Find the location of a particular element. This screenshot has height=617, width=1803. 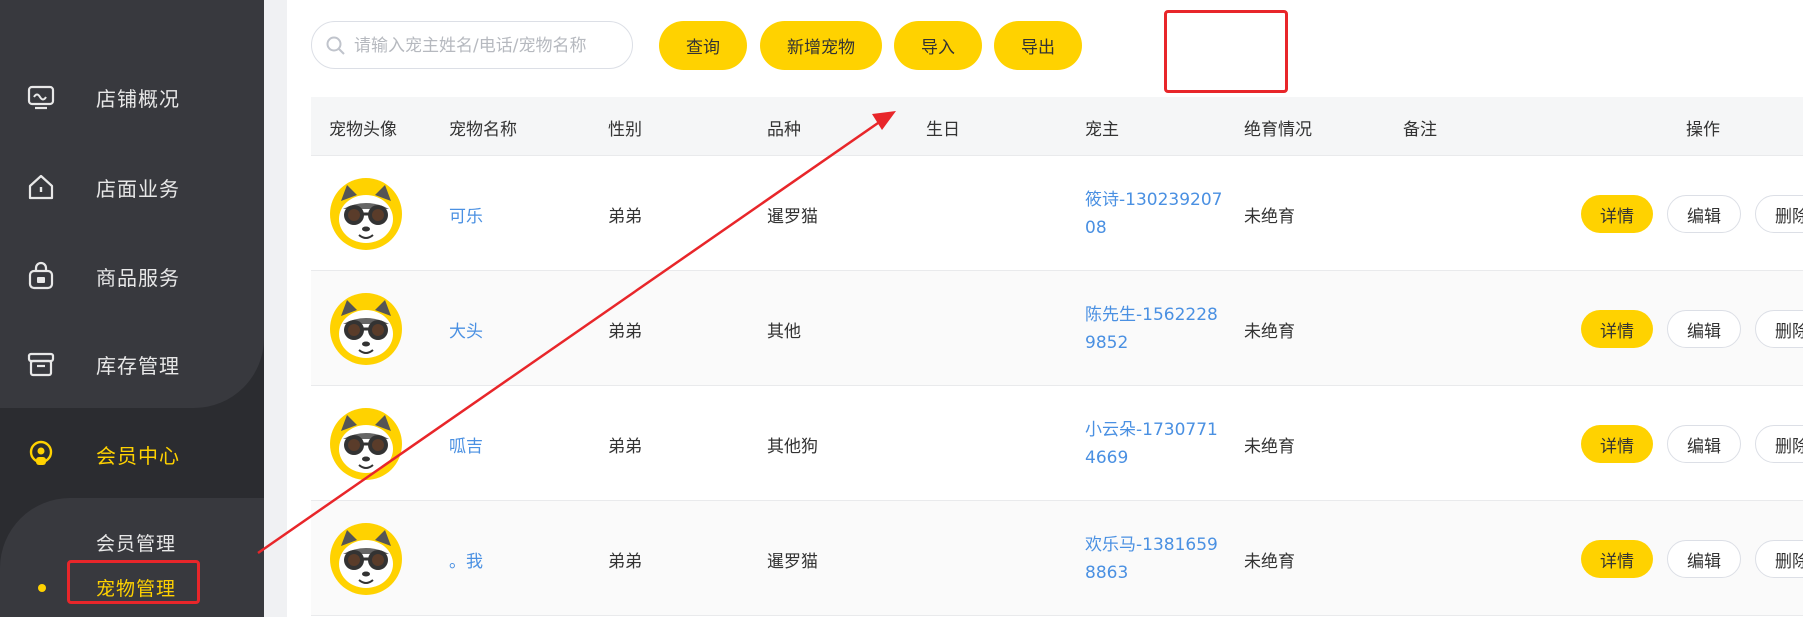

pet-owner-link: 陈先生-15622289852 is located at coordinates (1155, 329).